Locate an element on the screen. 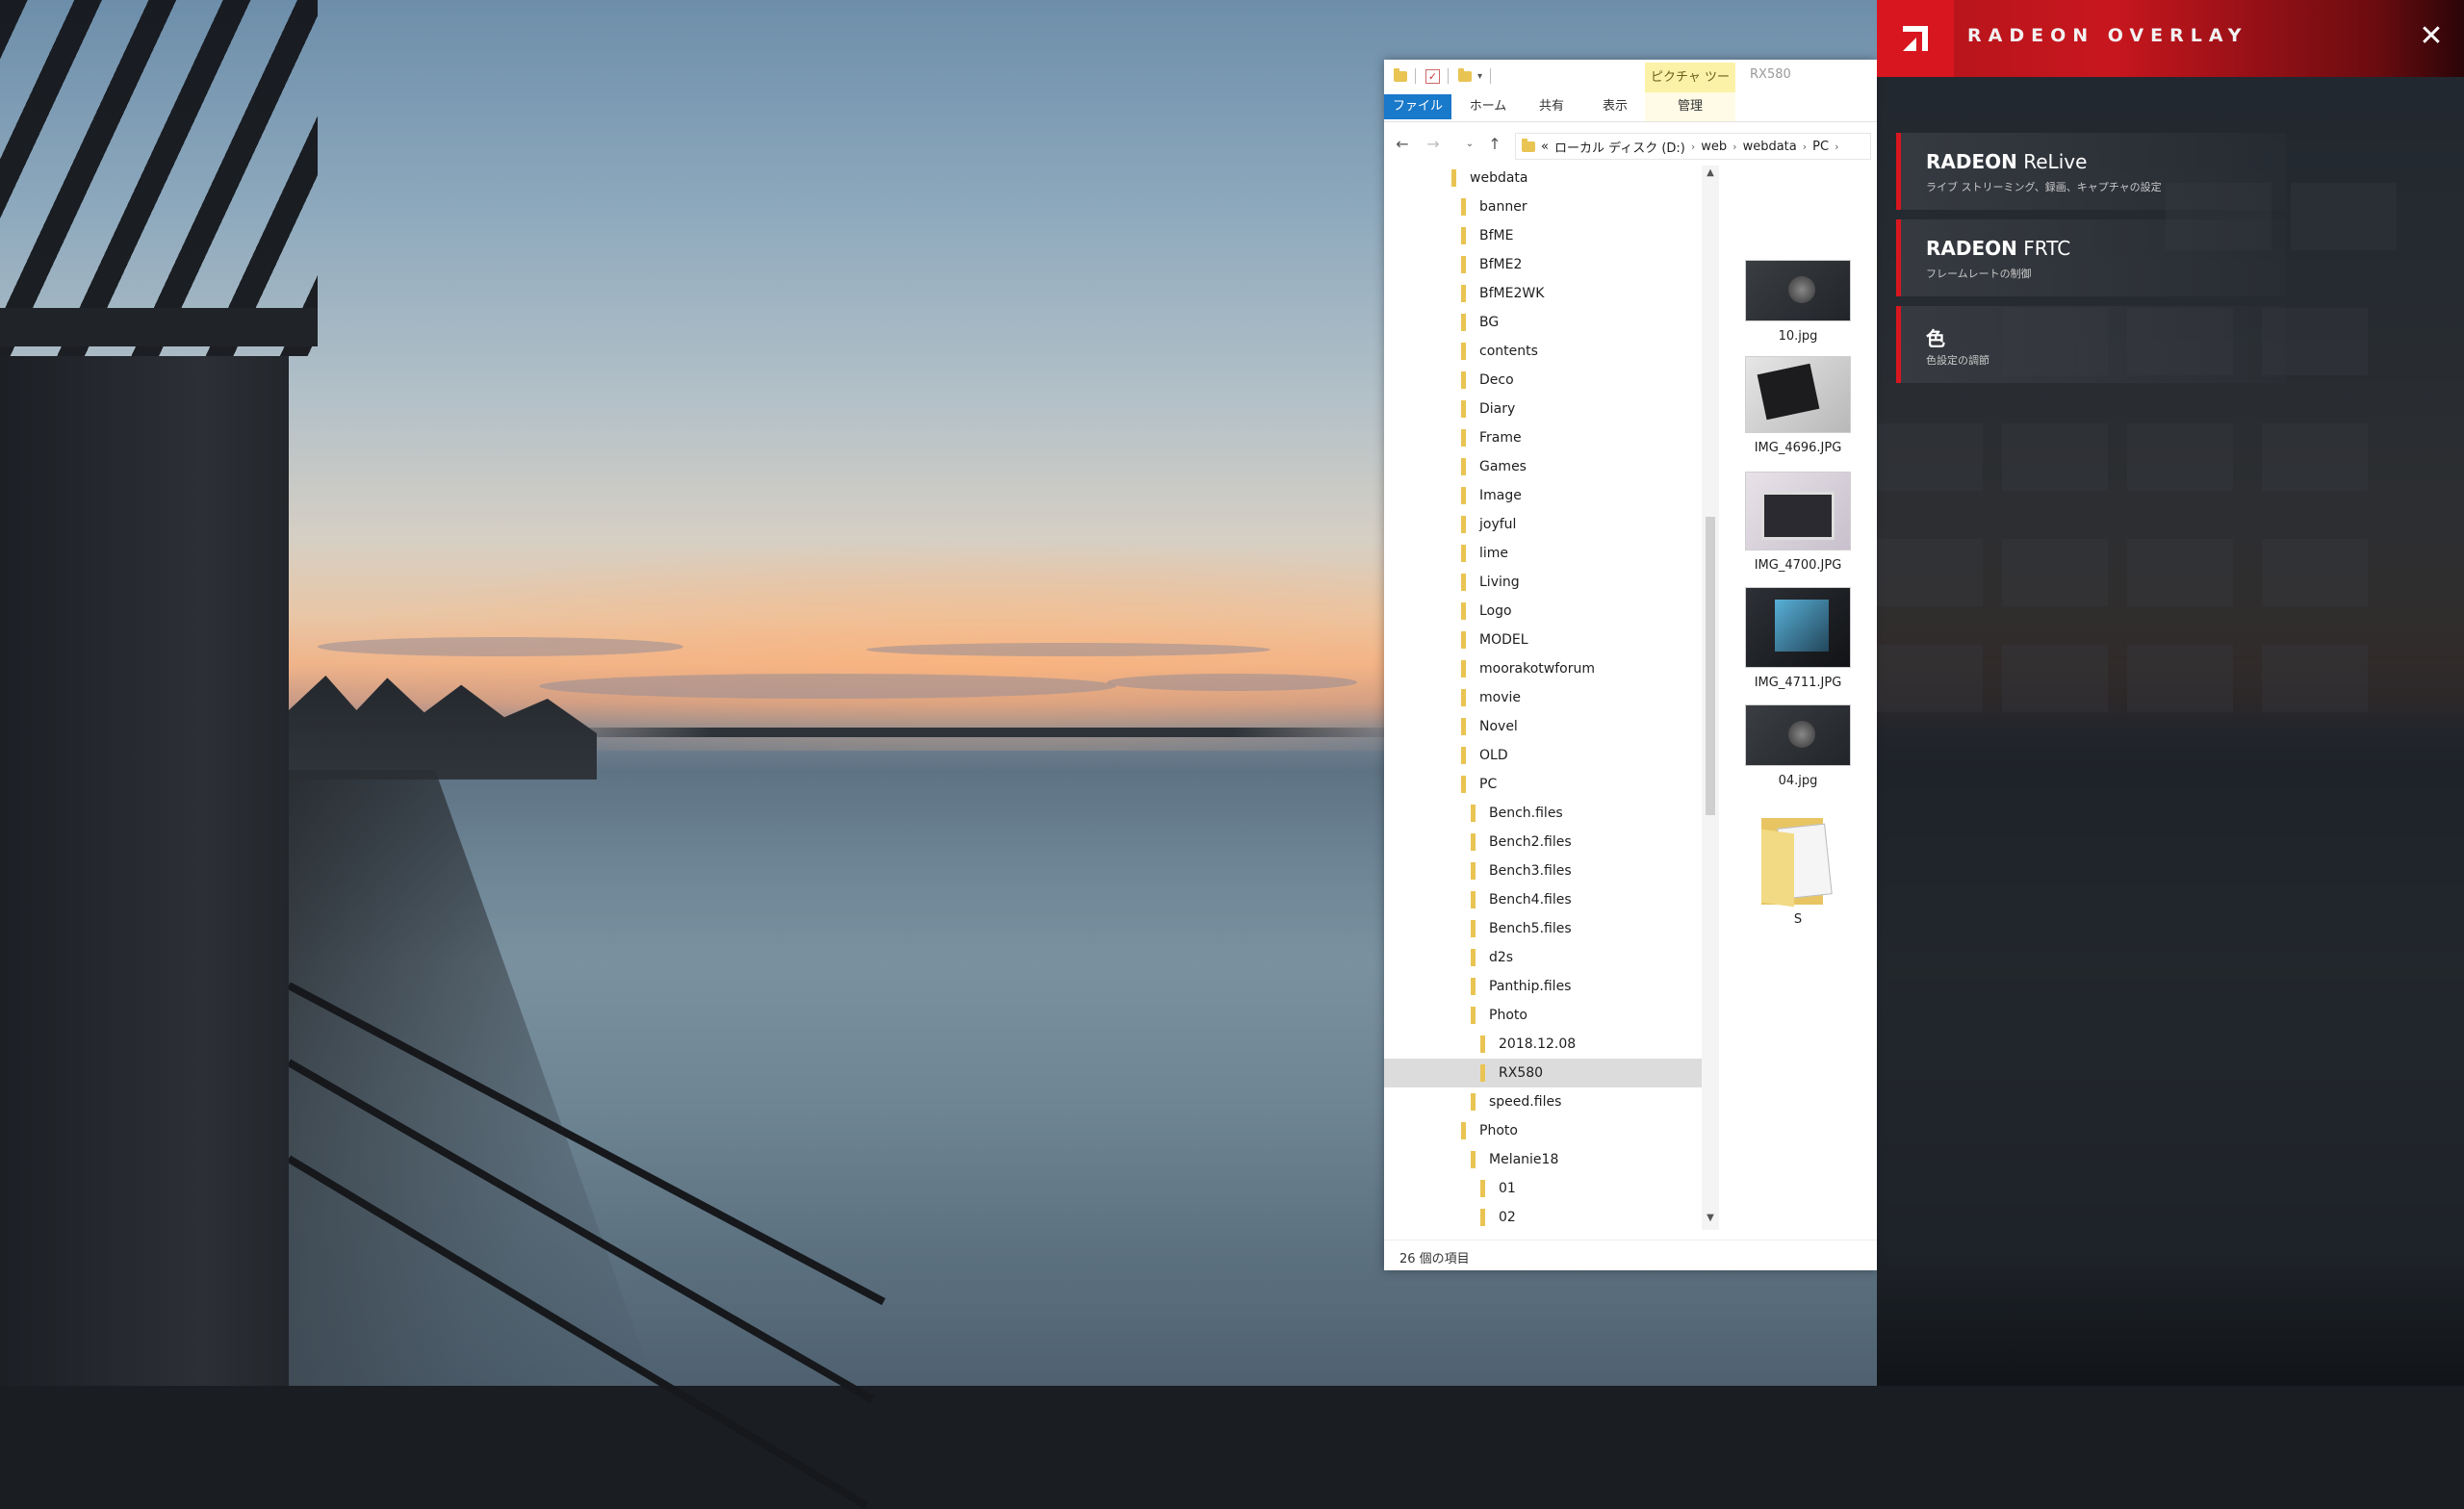 The height and width of the screenshot is (1509, 2464). tree-item-label: BG is located at coordinates (1489, 322).